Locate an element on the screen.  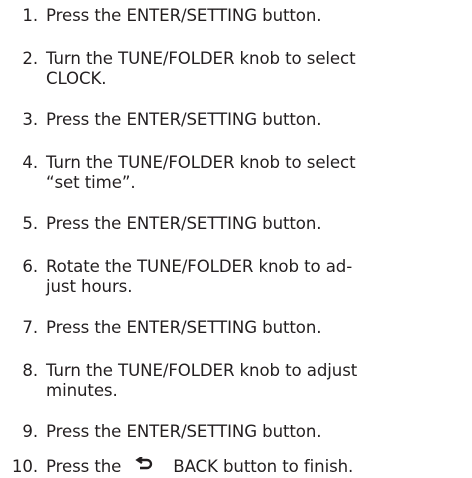
step-text-before-icon: Press the is located at coordinates (84, 466).